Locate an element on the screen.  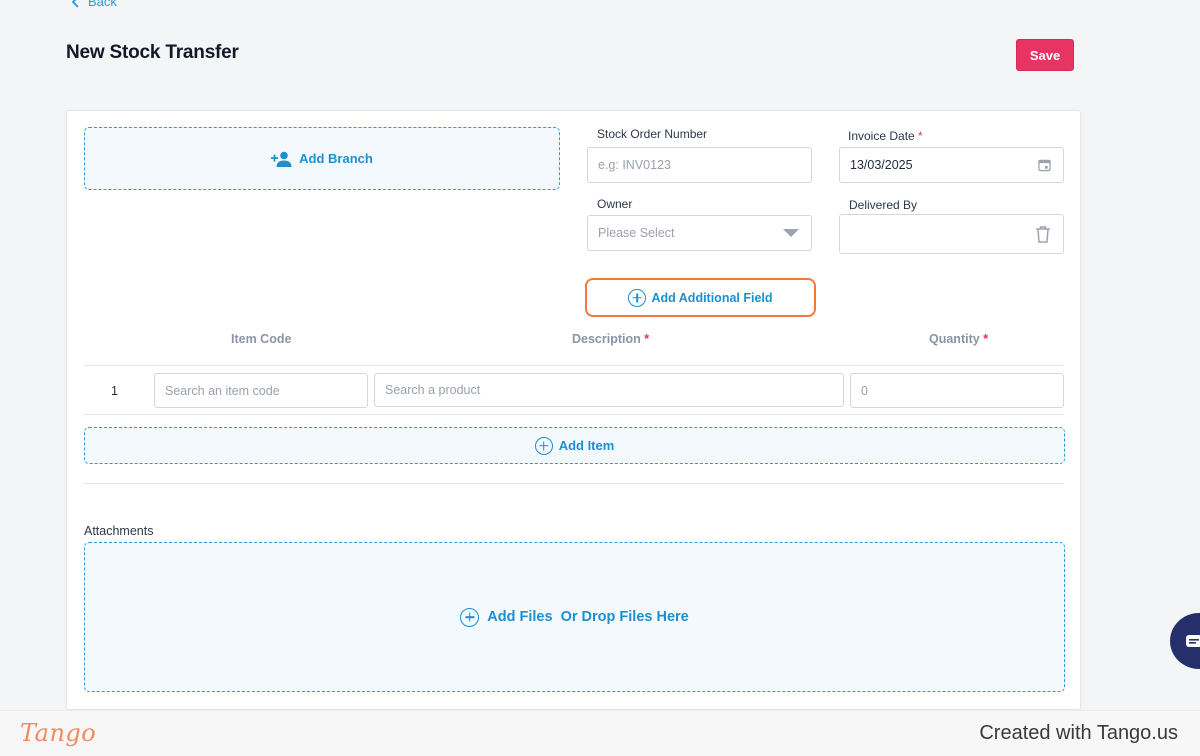
add-user-icon is located at coordinates (281, 159).